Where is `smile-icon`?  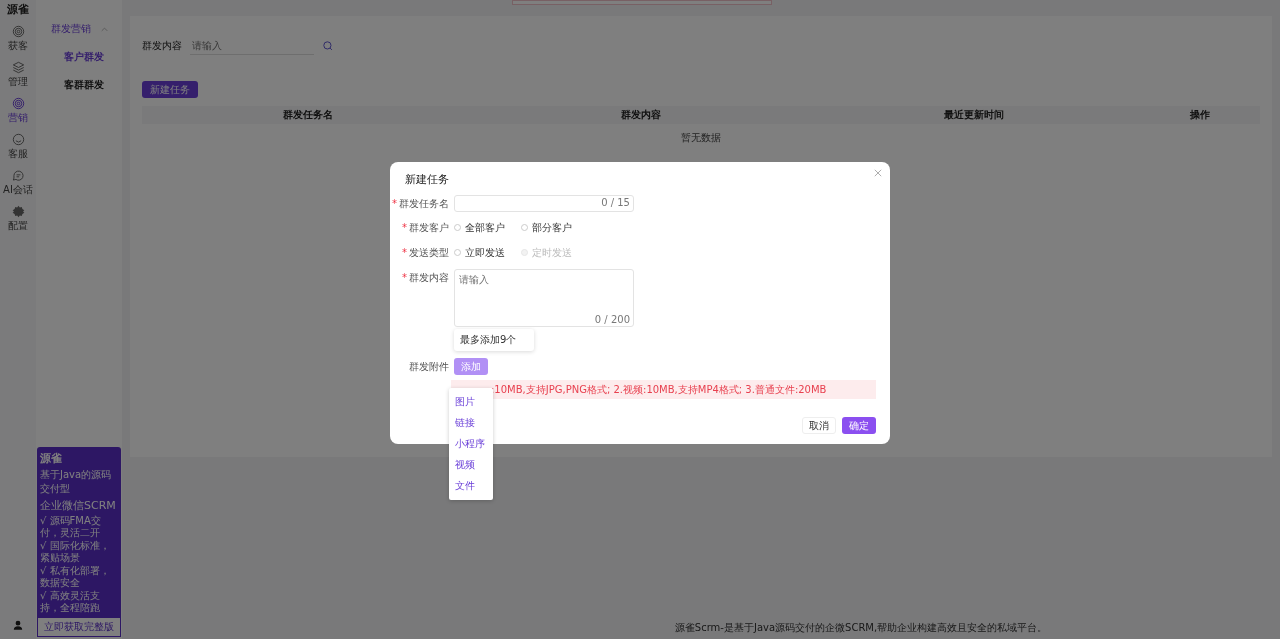
smile-icon is located at coordinates (18, 139).